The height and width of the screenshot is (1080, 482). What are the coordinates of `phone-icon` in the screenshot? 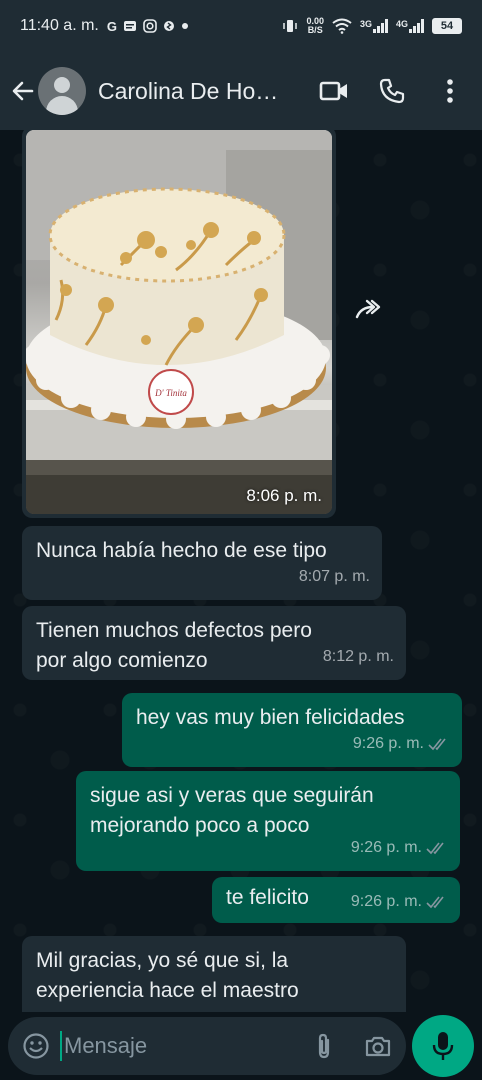 It's located at (392, 91).